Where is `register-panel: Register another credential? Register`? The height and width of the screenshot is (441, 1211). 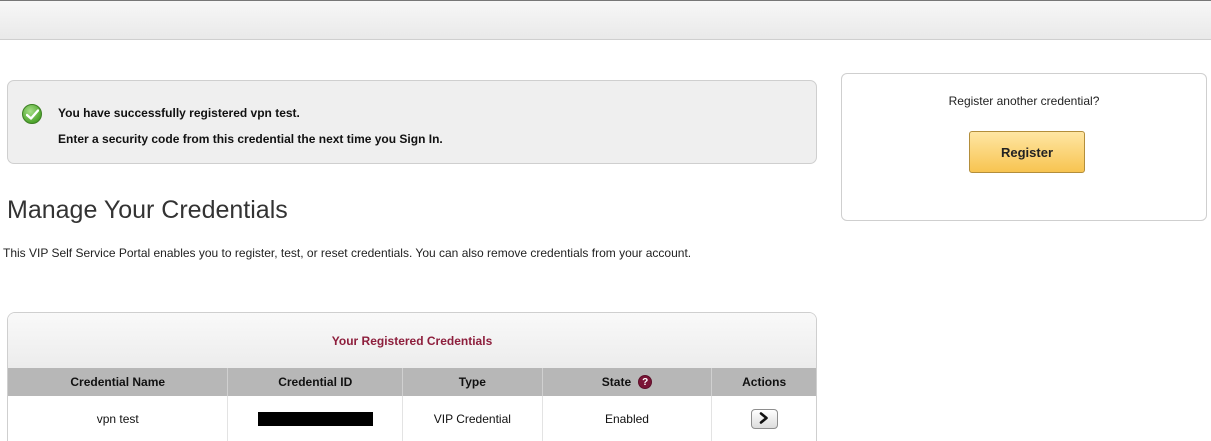 register-panel: Register another credential? Register is located at coordinates (1024, 147).